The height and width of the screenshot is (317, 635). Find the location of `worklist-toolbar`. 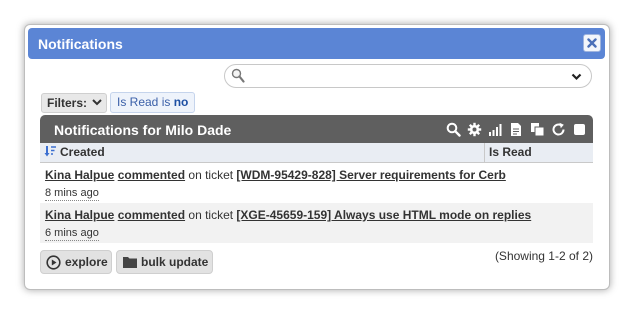

worklist-toolbar is located at coordinates (516, 129).